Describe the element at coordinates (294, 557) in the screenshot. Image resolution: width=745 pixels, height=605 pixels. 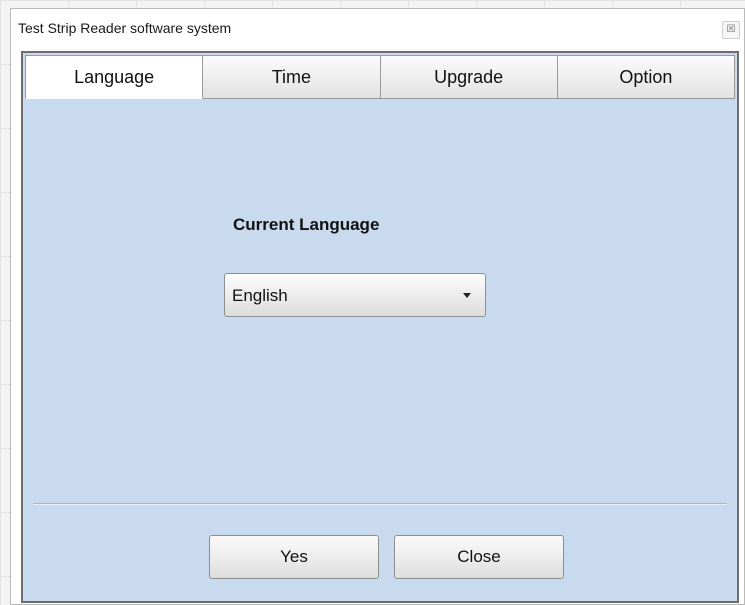
I see `yes-button: Yes` at that location.